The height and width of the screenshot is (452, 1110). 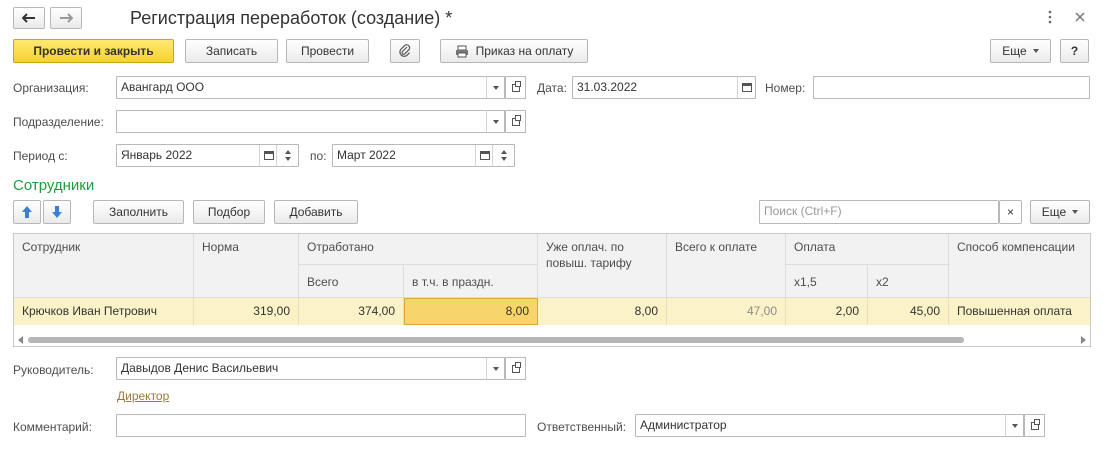 What do you see at coordinates (524, 51) in the screenshot?
I see `print-order-label: Приказ на оплату` at bounding box center [524, 51].